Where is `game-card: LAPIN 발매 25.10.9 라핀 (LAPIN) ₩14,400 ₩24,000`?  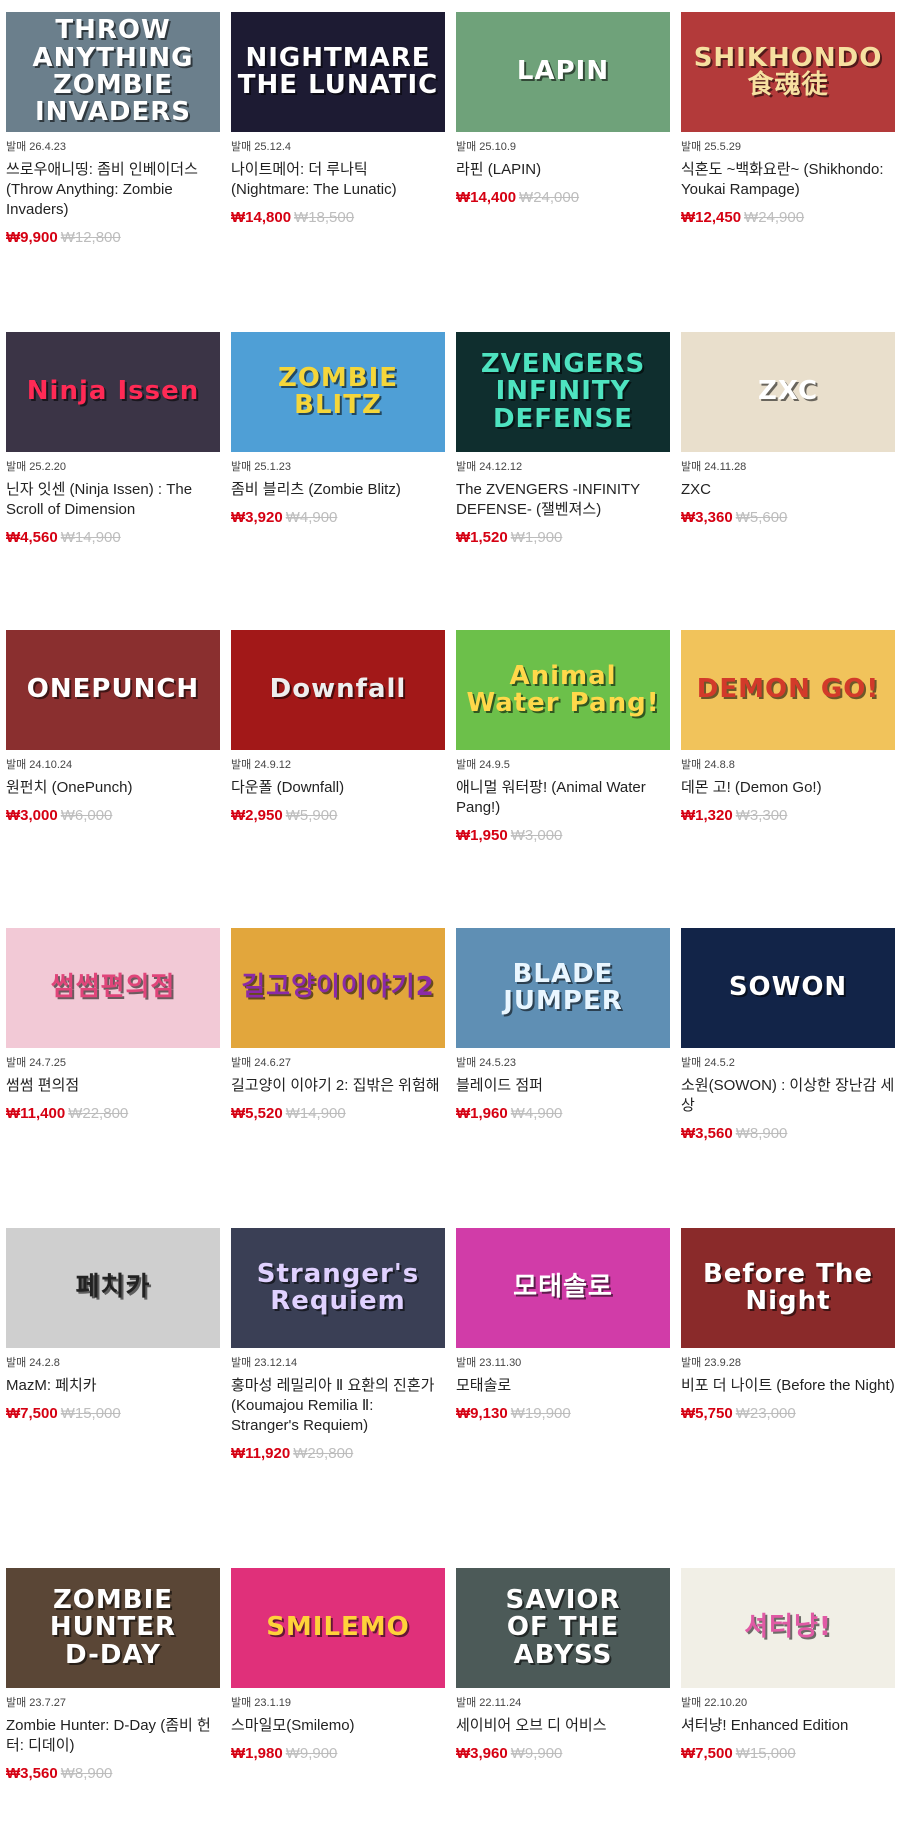 game-card: LAPIN 발매 25.10.9 라핀 (LAPIN) ₩14,400 ₩24,000 is located at coordinates (563, 110).